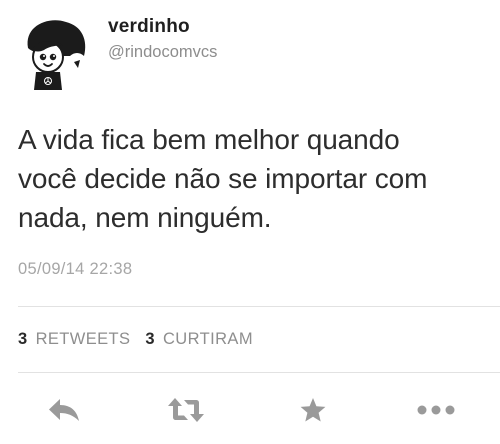  I want to click on tweet-timestamp: 05/09/14 22:38, so click(75, 269).